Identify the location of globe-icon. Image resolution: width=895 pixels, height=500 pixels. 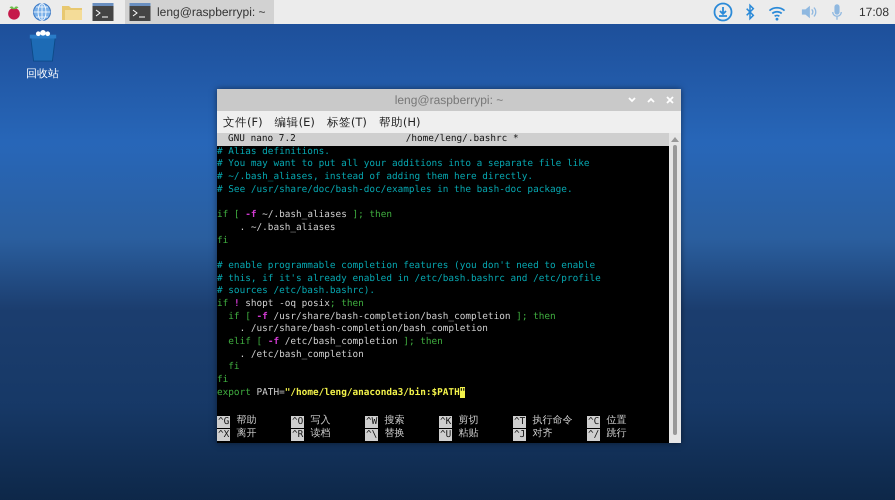
(42, 12).